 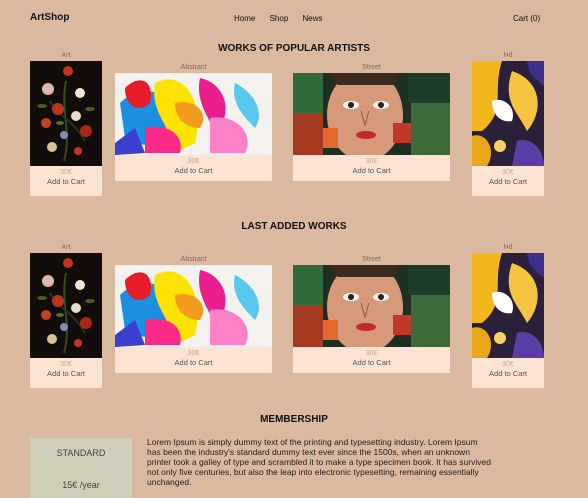 What do you see at coordinates (294, 419) in the screenshot?
I see `section-title-membership: MEMBERSHIP` at bounding box center [294, 419].